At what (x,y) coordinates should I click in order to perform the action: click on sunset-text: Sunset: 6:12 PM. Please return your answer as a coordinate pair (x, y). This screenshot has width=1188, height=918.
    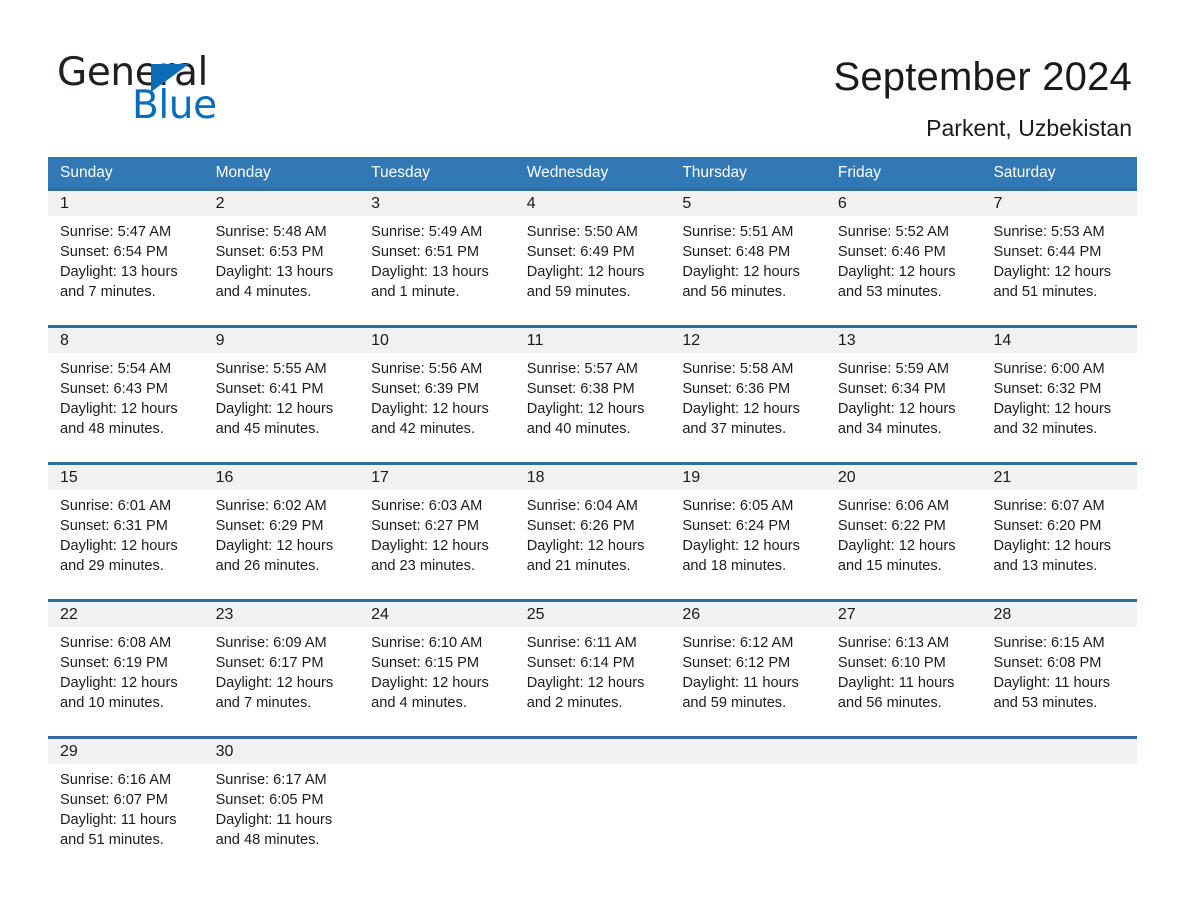
    Looking at the image, I should click on (736, 663).